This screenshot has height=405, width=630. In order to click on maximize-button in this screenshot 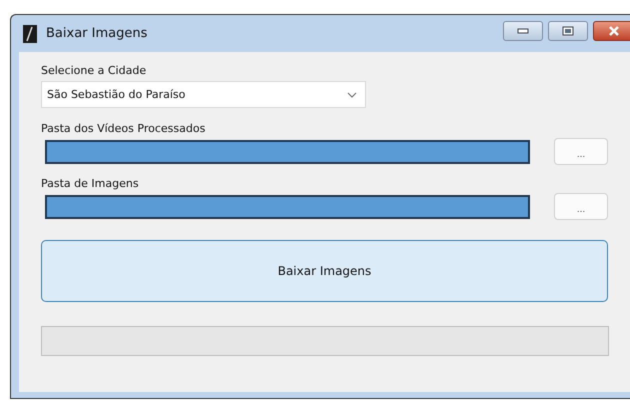, I will do `click(568, 30)`.